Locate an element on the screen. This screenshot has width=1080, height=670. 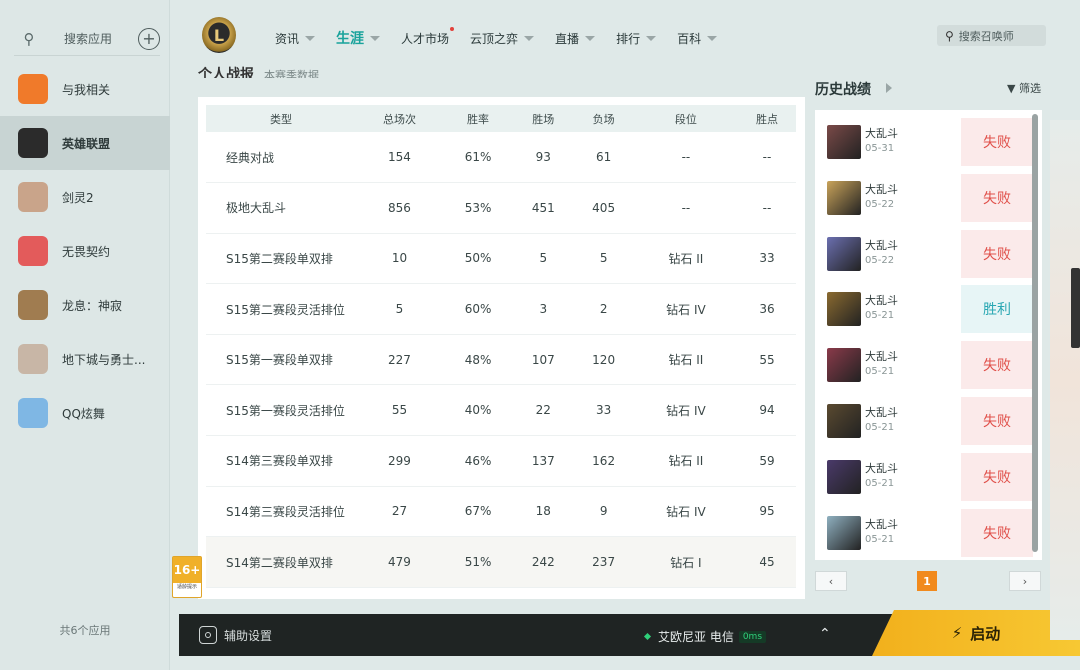
stats-title: 个人战报 本赛季数据 is located at coordinates (348, 71).